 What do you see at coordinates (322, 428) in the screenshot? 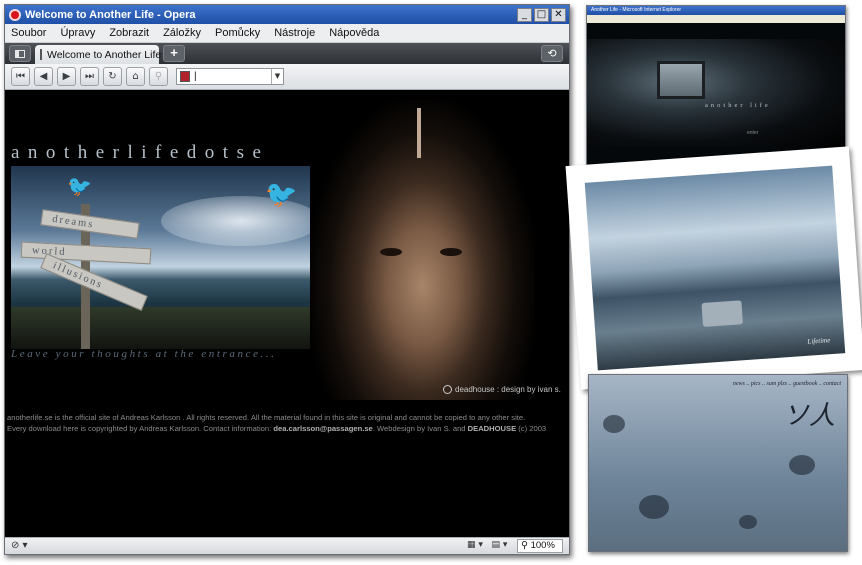
I see `contact-email-link: dea.carlsson@passagen.se` at bounding box center [322, 428].